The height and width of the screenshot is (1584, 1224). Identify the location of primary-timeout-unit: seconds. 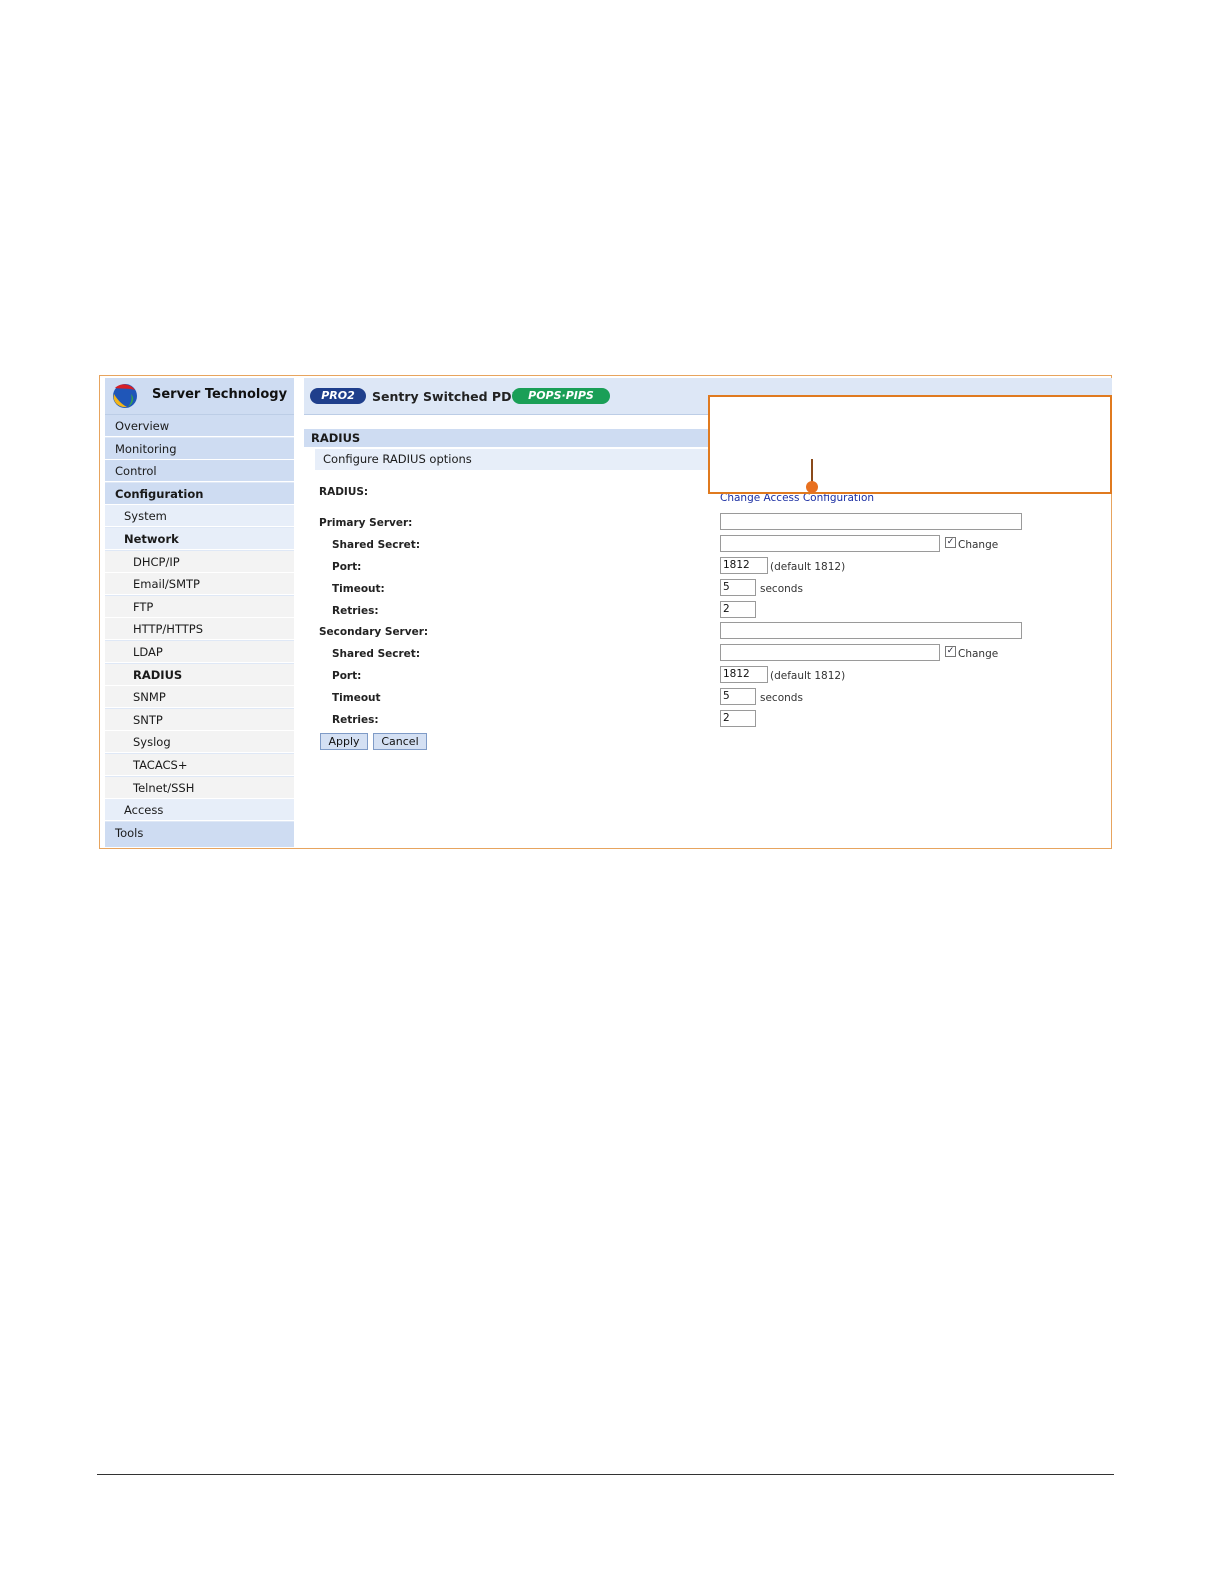
(781, 589).